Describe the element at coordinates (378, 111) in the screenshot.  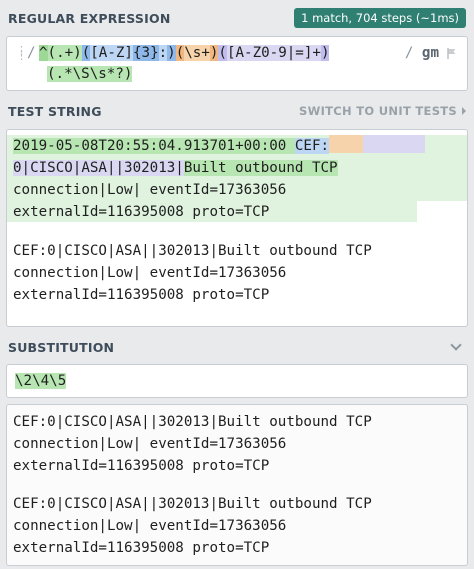
I see `switch-unit-tests-label: SWITCH TO UNIT TESTS` at that location.